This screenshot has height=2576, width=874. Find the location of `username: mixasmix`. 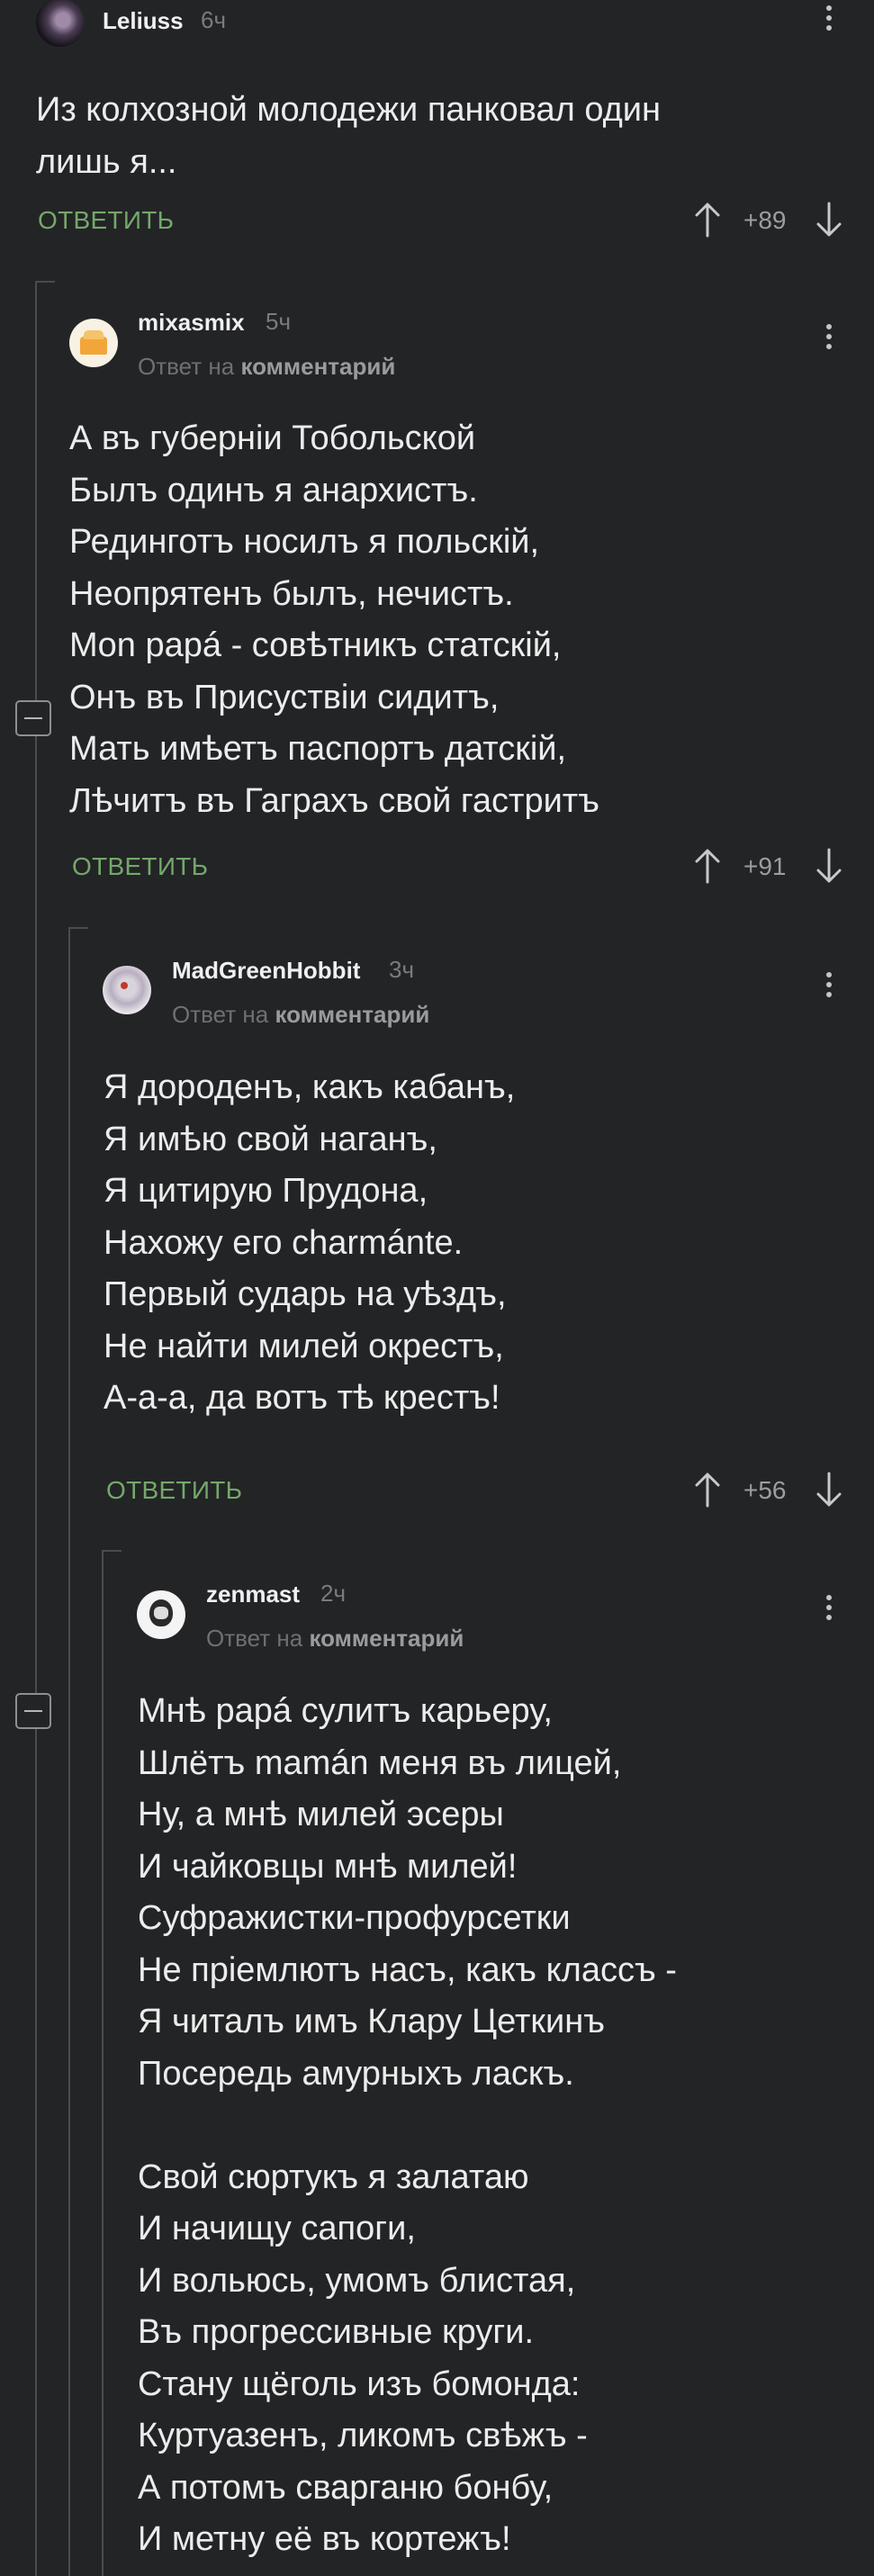

username: mixasmix is located at coordinates (191, 323).